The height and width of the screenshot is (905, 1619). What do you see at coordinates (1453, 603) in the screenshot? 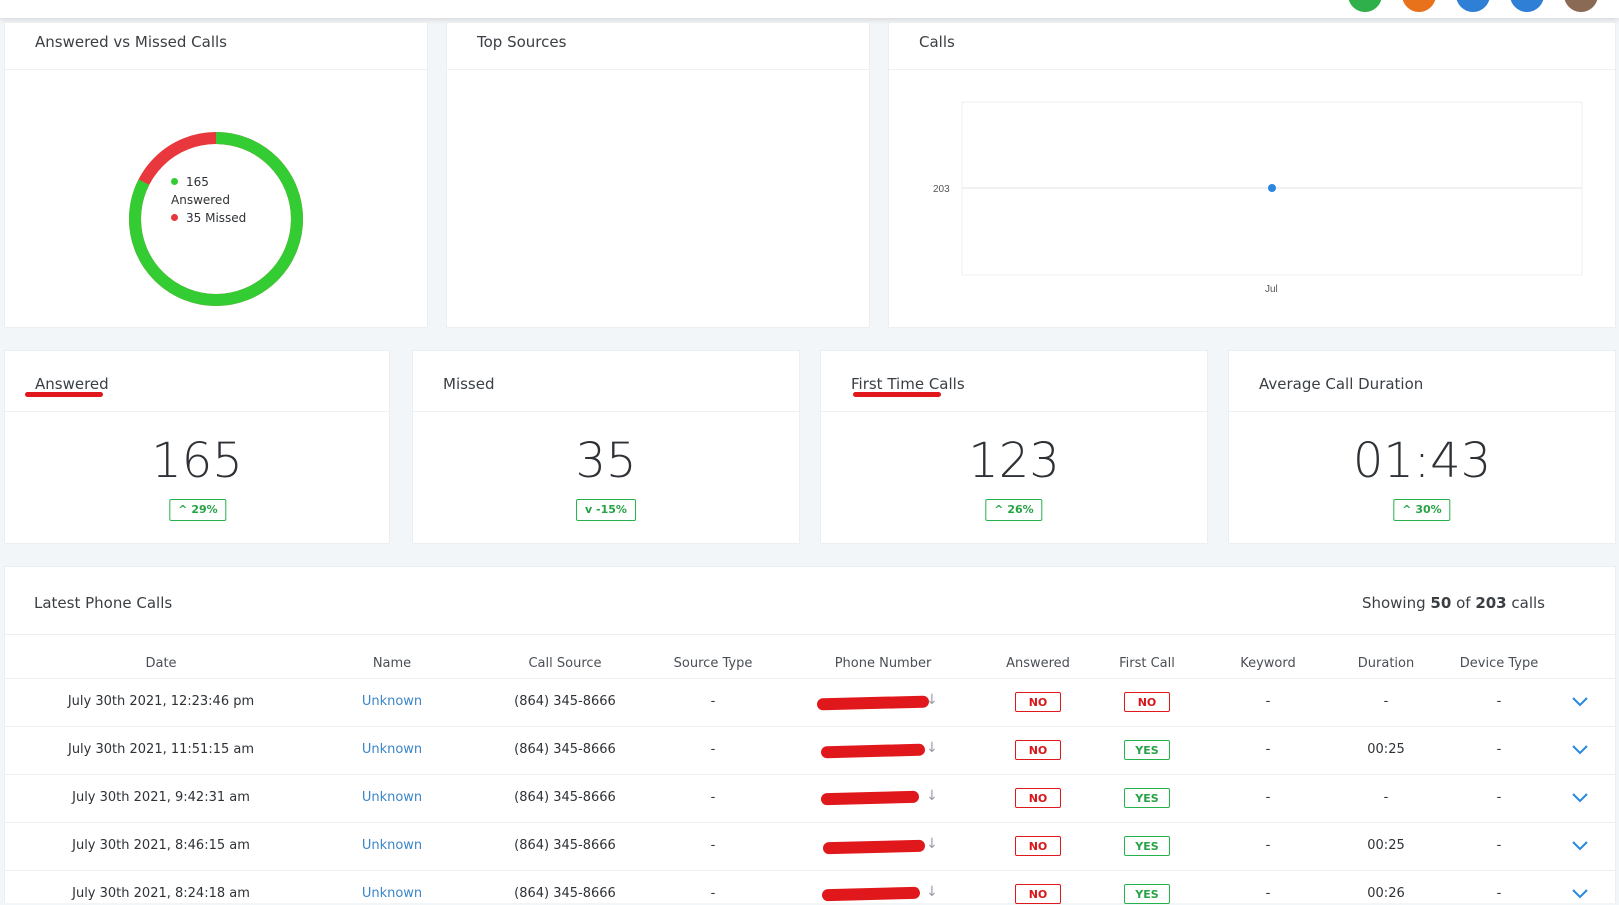
I see `showing-count: Showing 50 of 203 calls` at bounding box center [1453, 603].